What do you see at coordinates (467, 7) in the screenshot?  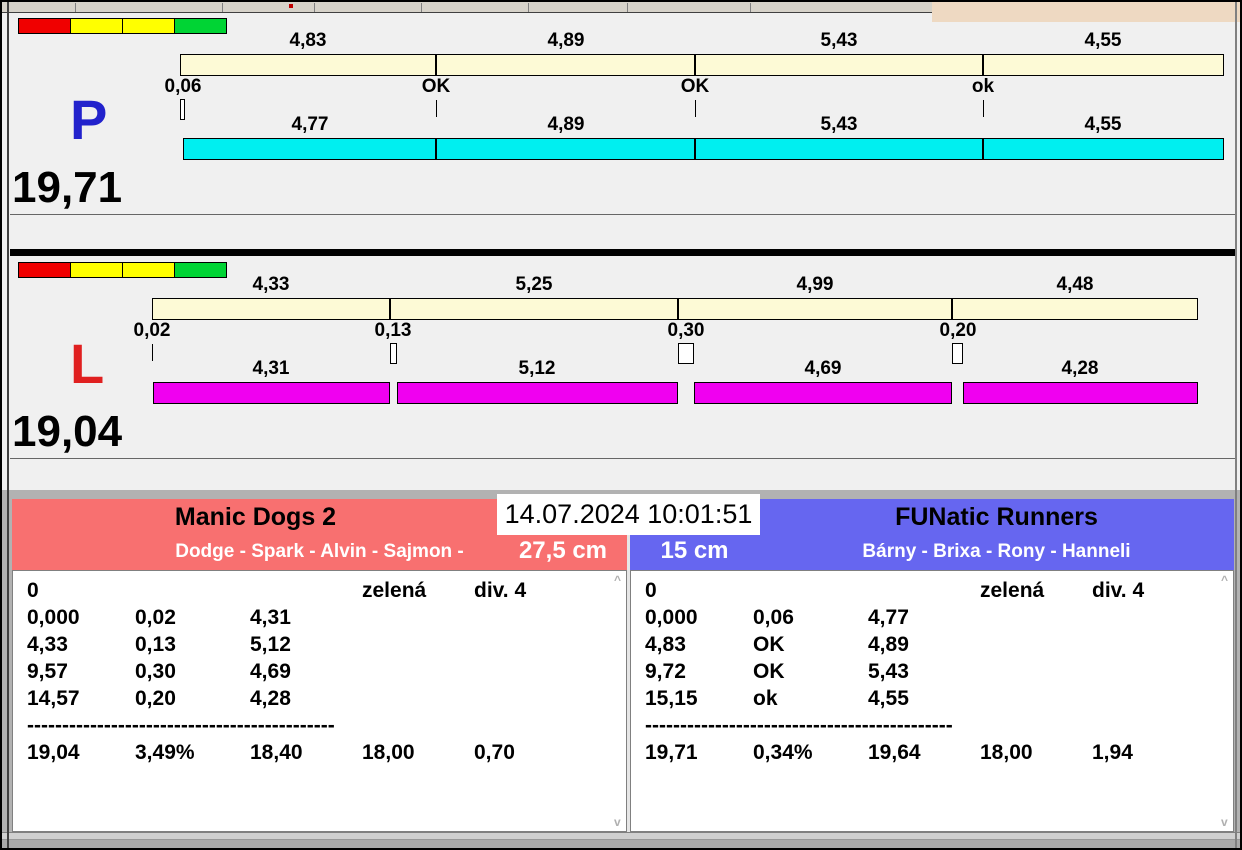 I see `window-top-strip` at bounding box center [467, 7].